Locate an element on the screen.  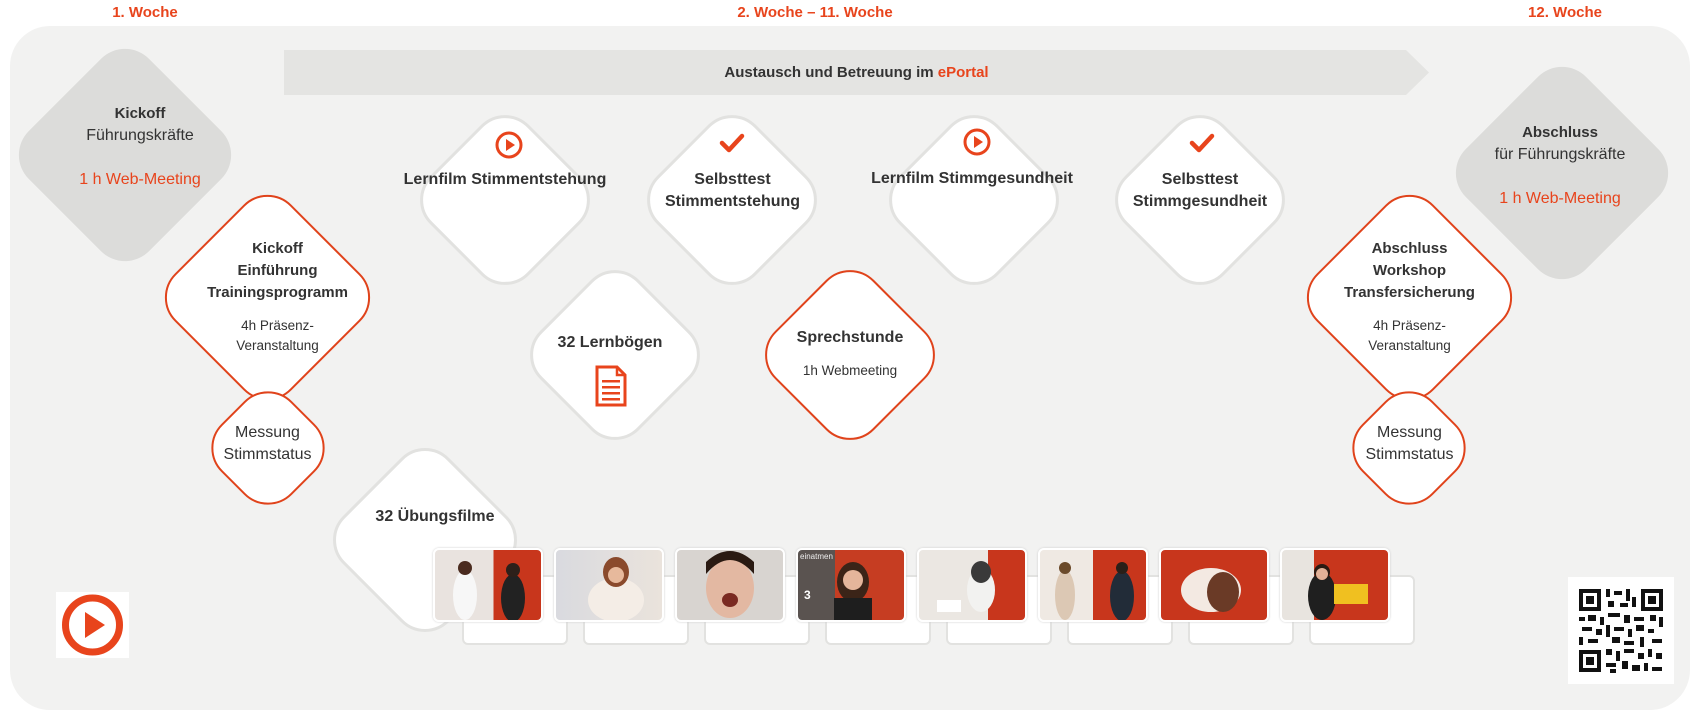
selbsttest-gesundheit-text: Selbsttest Stimmgesundheit is located at coordinates (1200, 190).